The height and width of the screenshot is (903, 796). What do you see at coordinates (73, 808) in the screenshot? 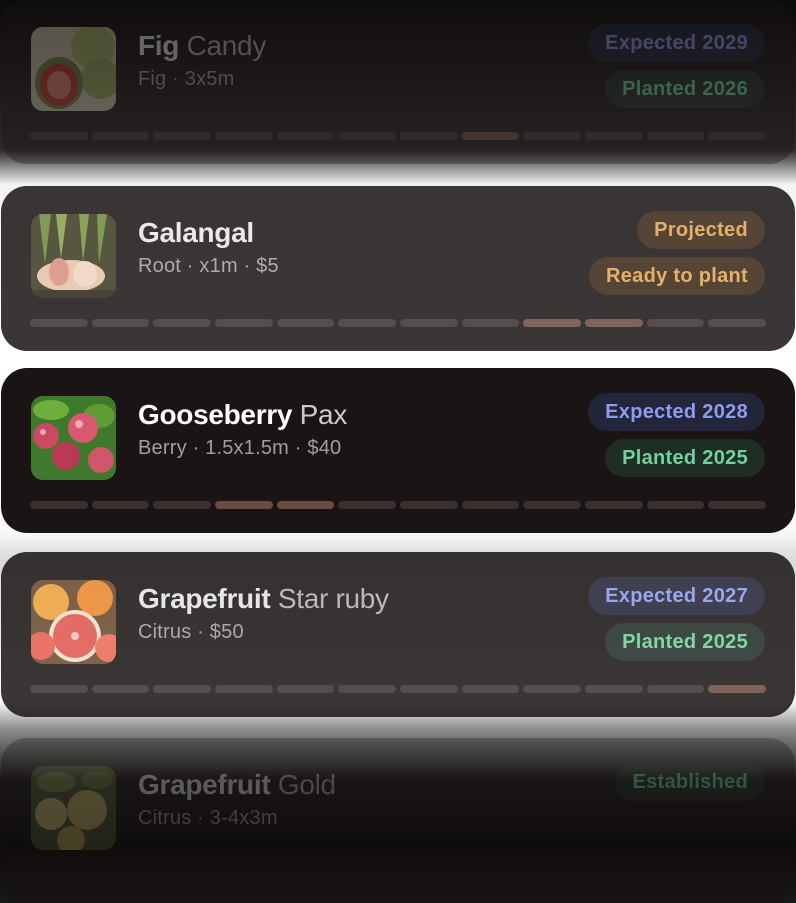
I see `grapefruit-gold-photo` at bounding box center [73, 808].